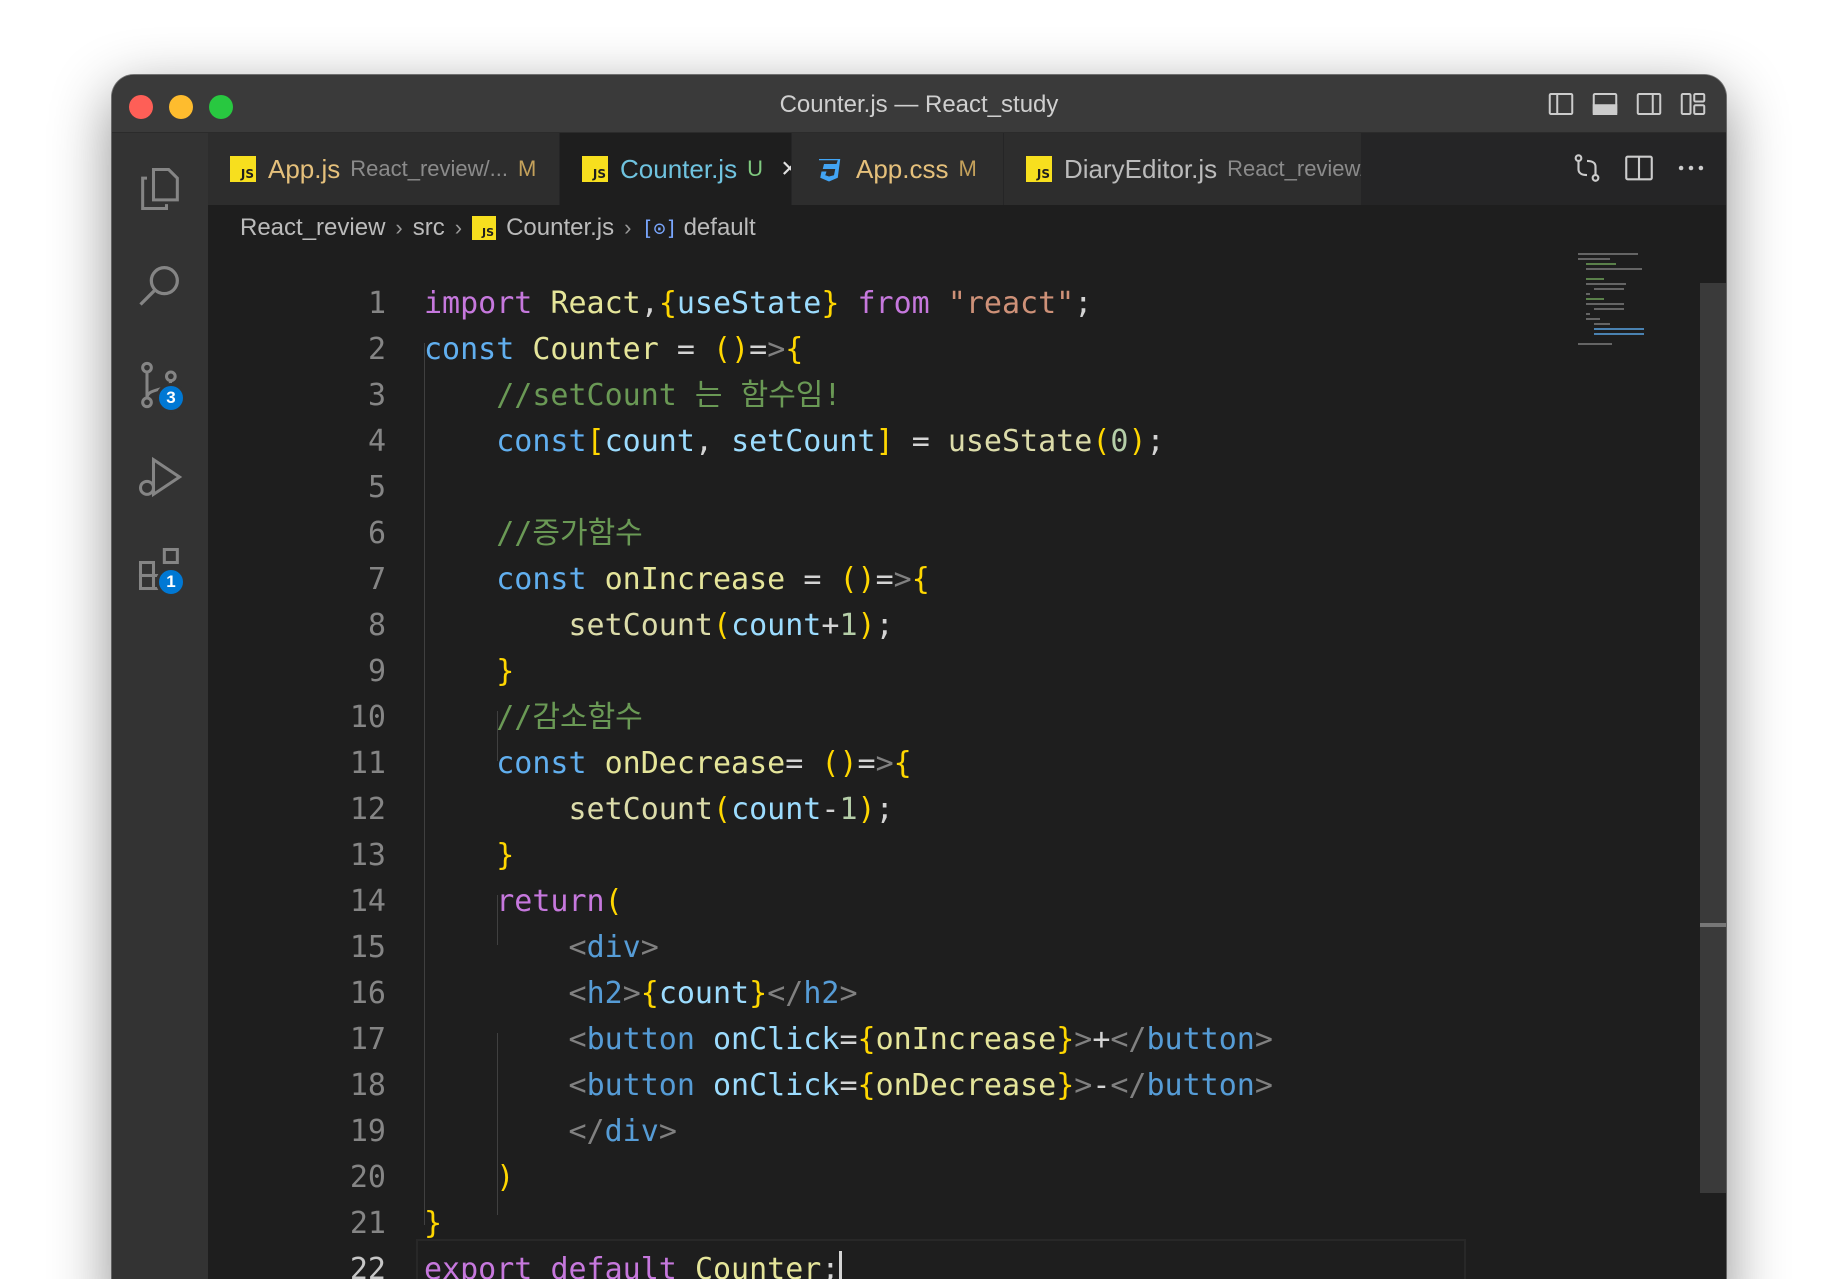  I want to click on line-number: 2, so click(376, 349).